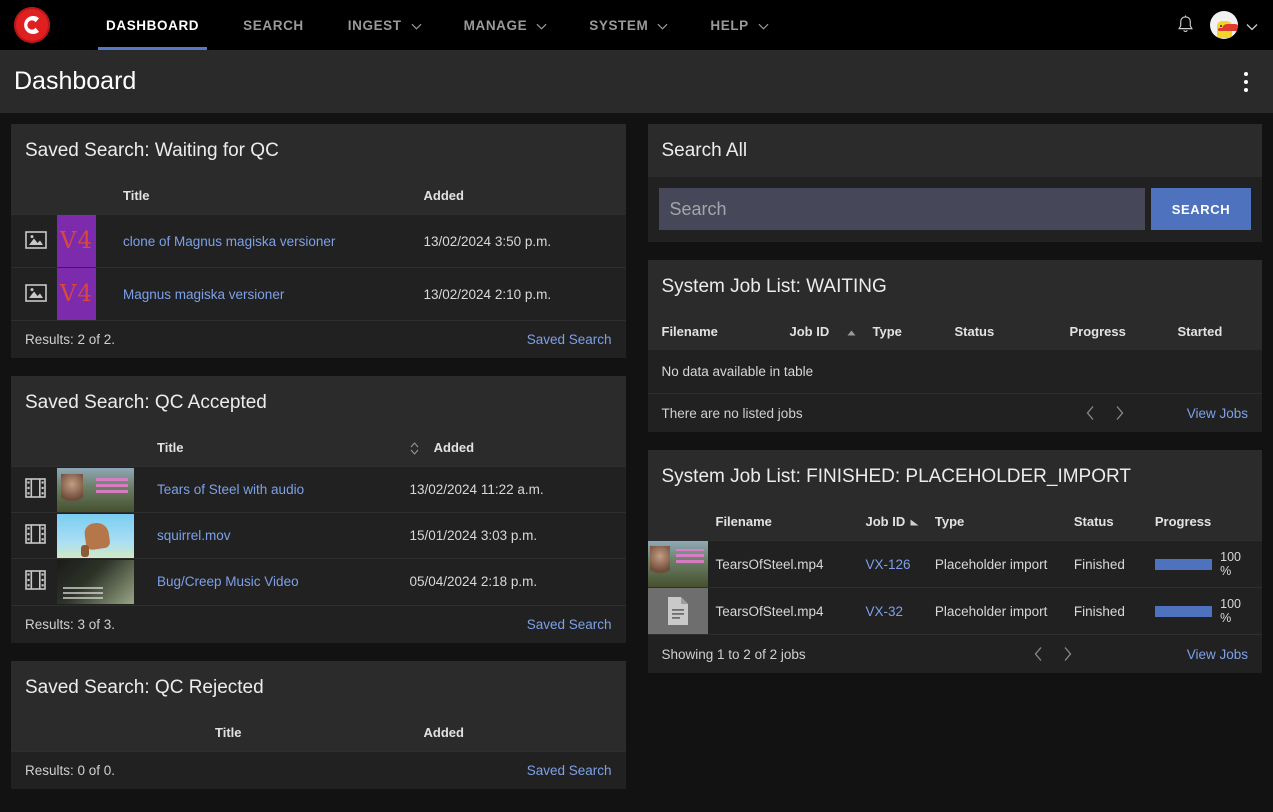 Image resolution: width=1273 pixels, height=812 pixels. What do you see at coordinates (888, 564) in the screenshot?
I see `job-id-link: VX-126` at bounding box center [888, 564].